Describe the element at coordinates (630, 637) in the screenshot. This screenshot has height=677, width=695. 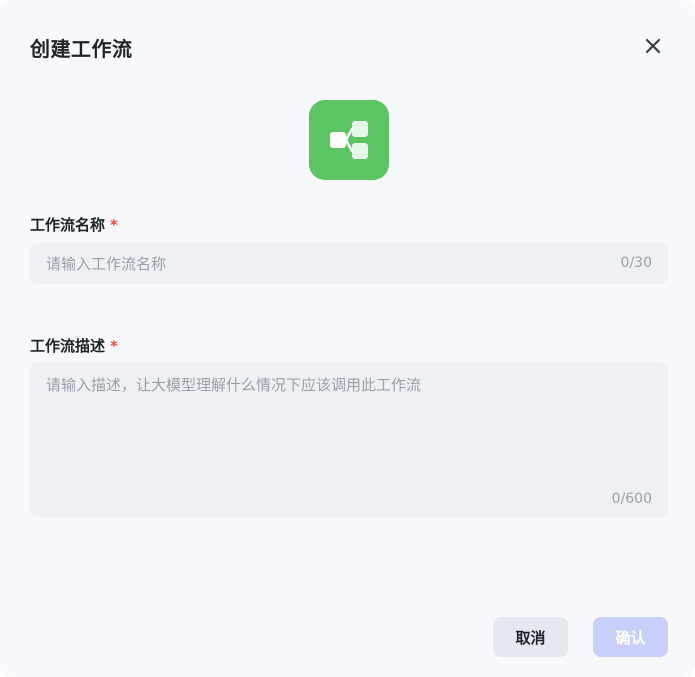
I see `confirm-button: 确认` at that location.